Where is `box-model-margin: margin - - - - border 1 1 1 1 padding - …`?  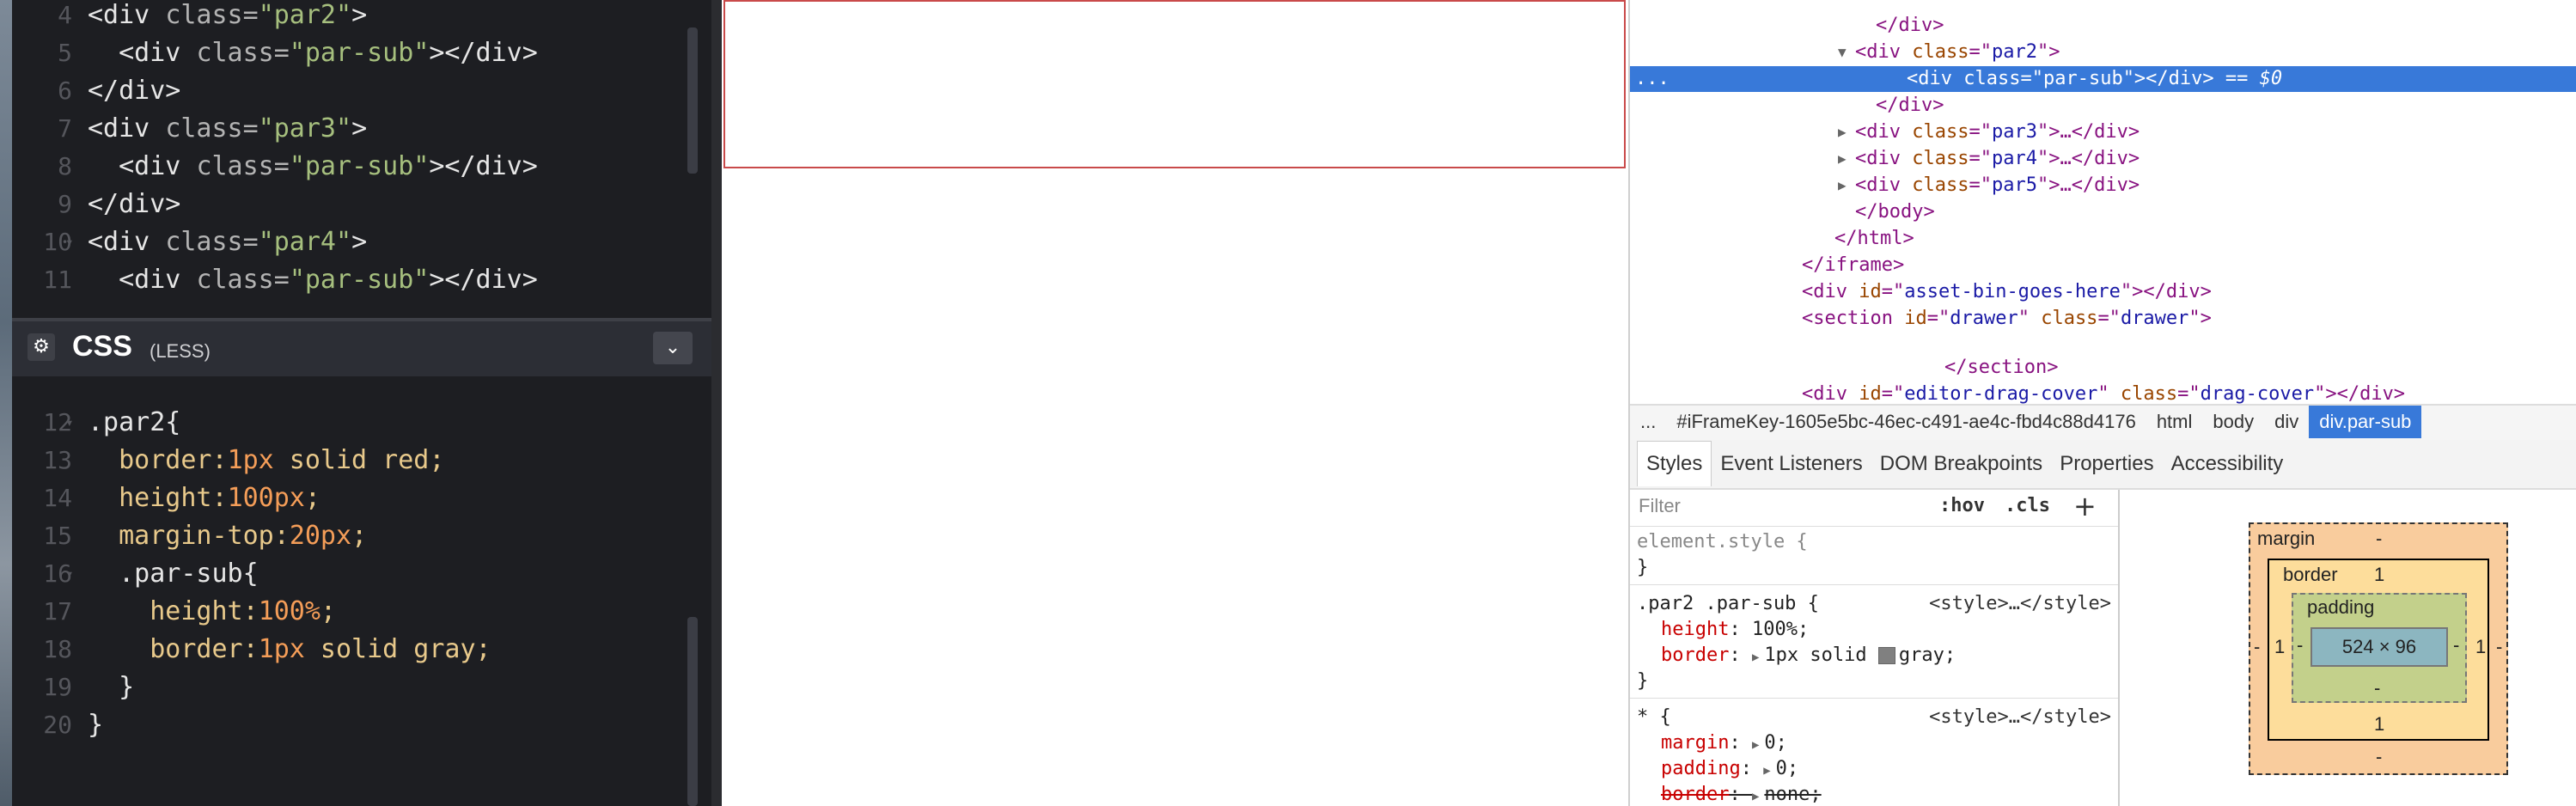
box-model-margin: margin - - - - border 1 1 1 1 padding - … is located at coordinates (2379, 648).